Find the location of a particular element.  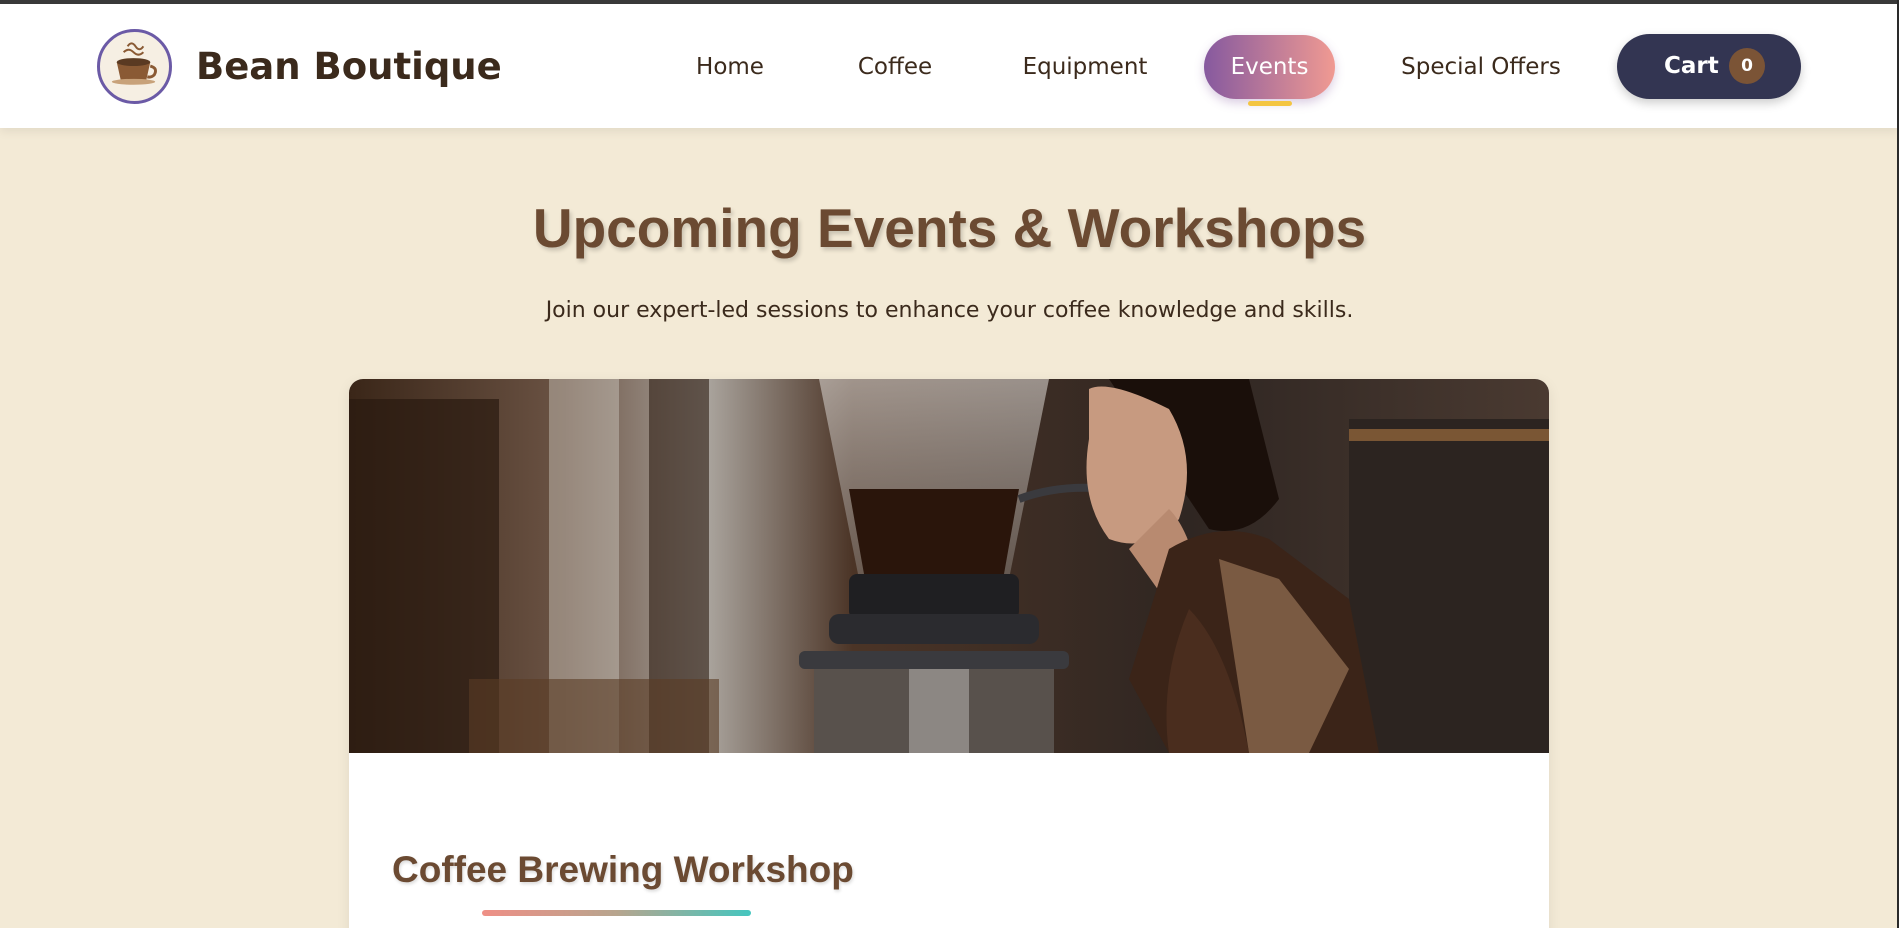

cart-button: Cart 0 is located at coordinates (1709, 66).